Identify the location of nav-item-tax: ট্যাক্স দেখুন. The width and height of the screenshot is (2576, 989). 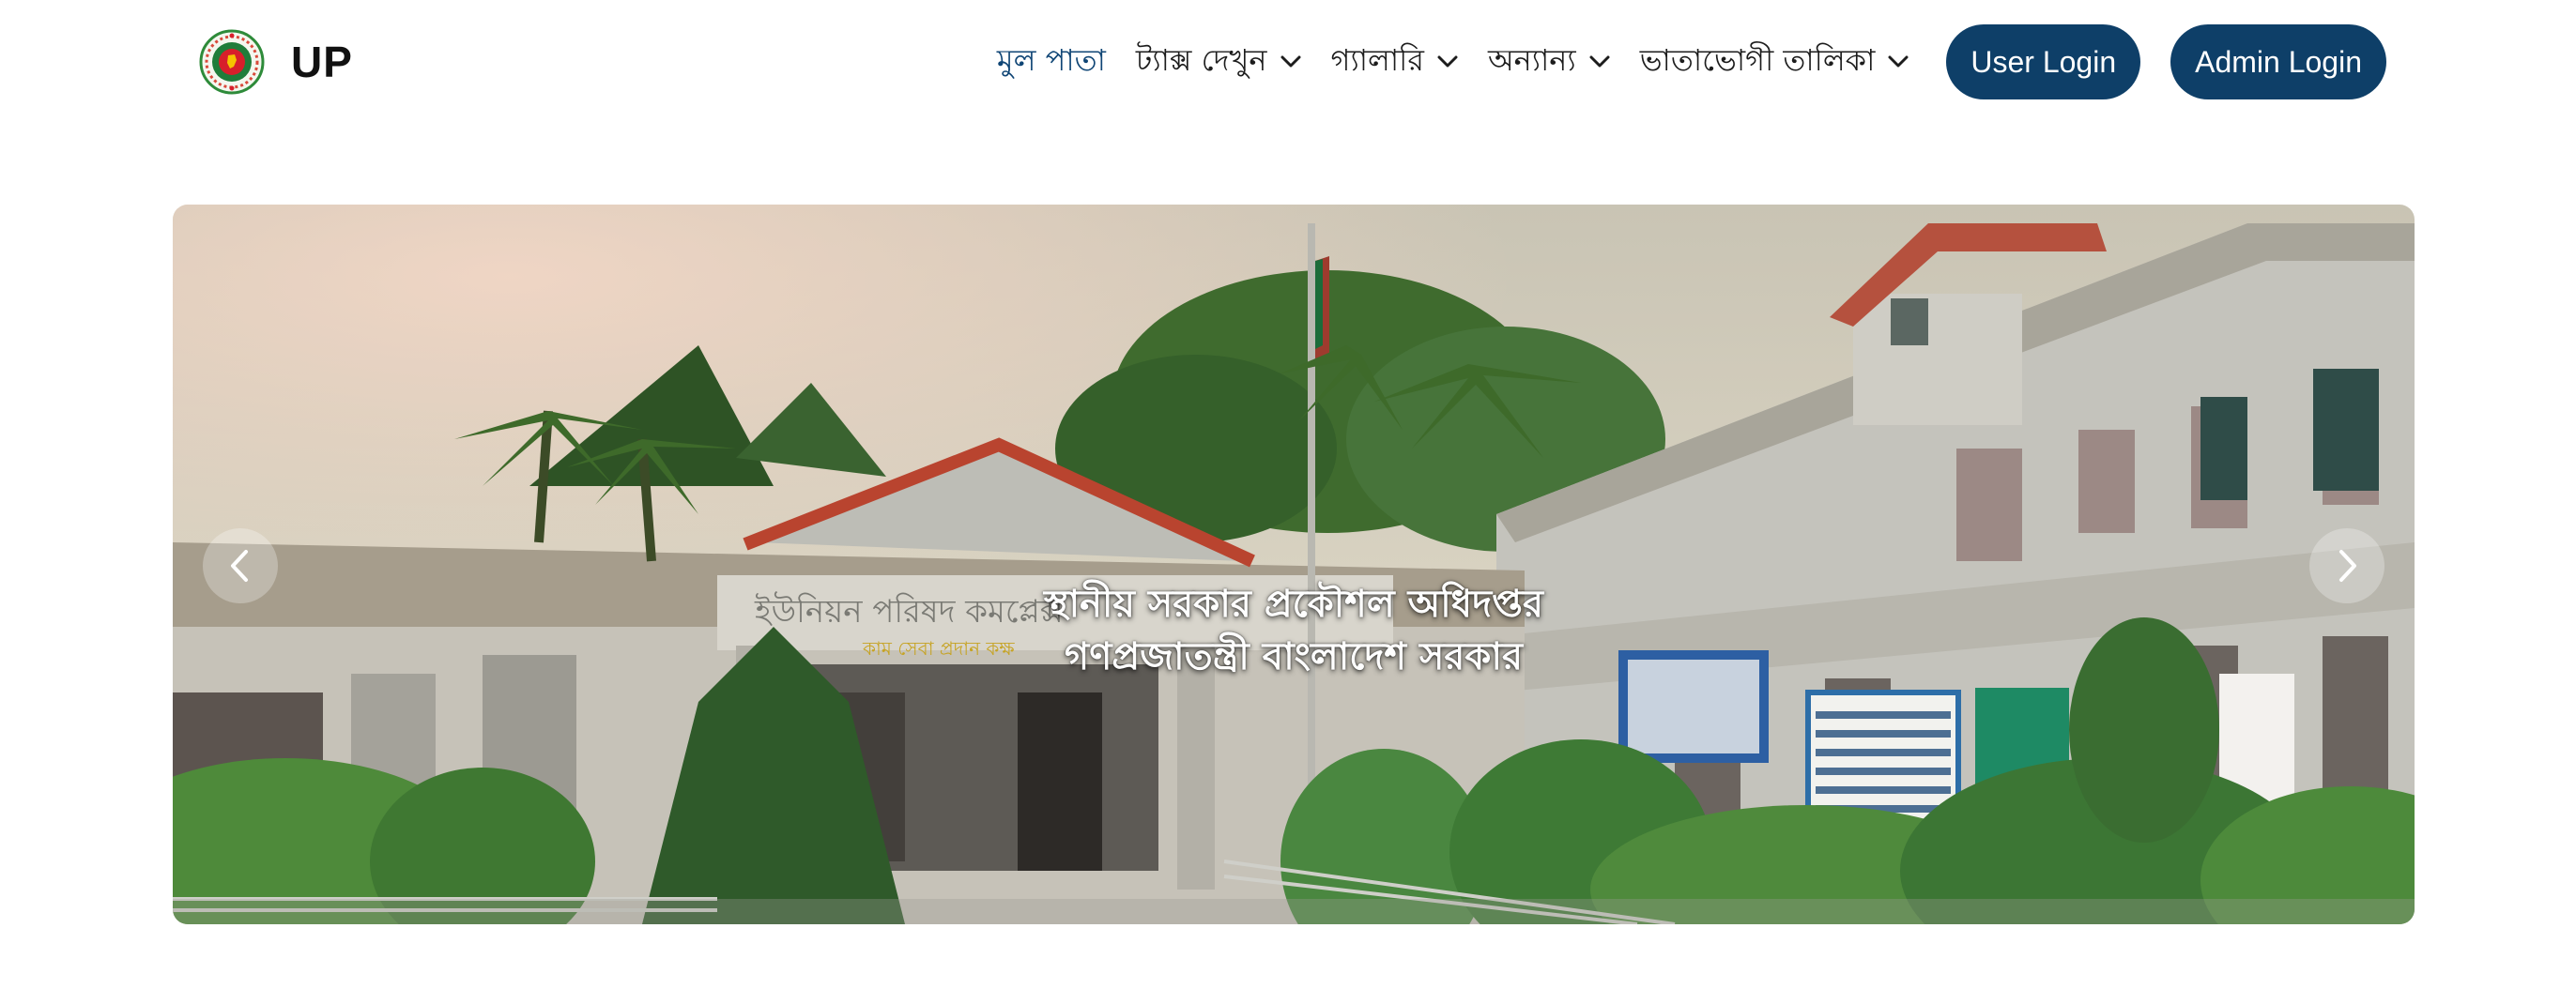
(1219, 62).